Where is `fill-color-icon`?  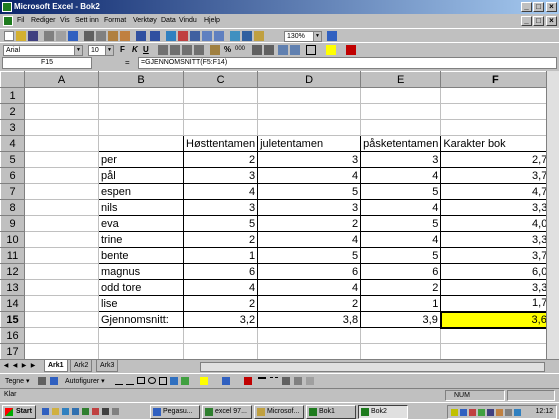
fill-color-icon is located at coordinates (331, 50).